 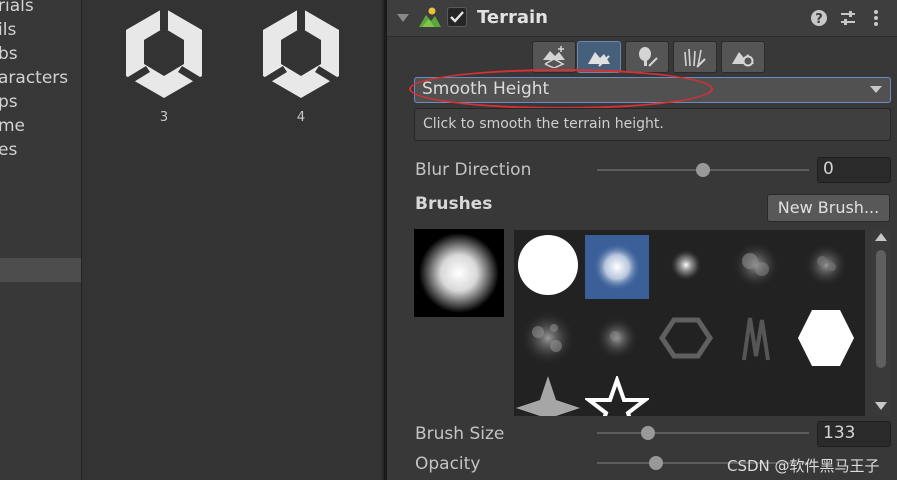 I want to click on brushes-heading: Brushes, so click(x=454, y=204).